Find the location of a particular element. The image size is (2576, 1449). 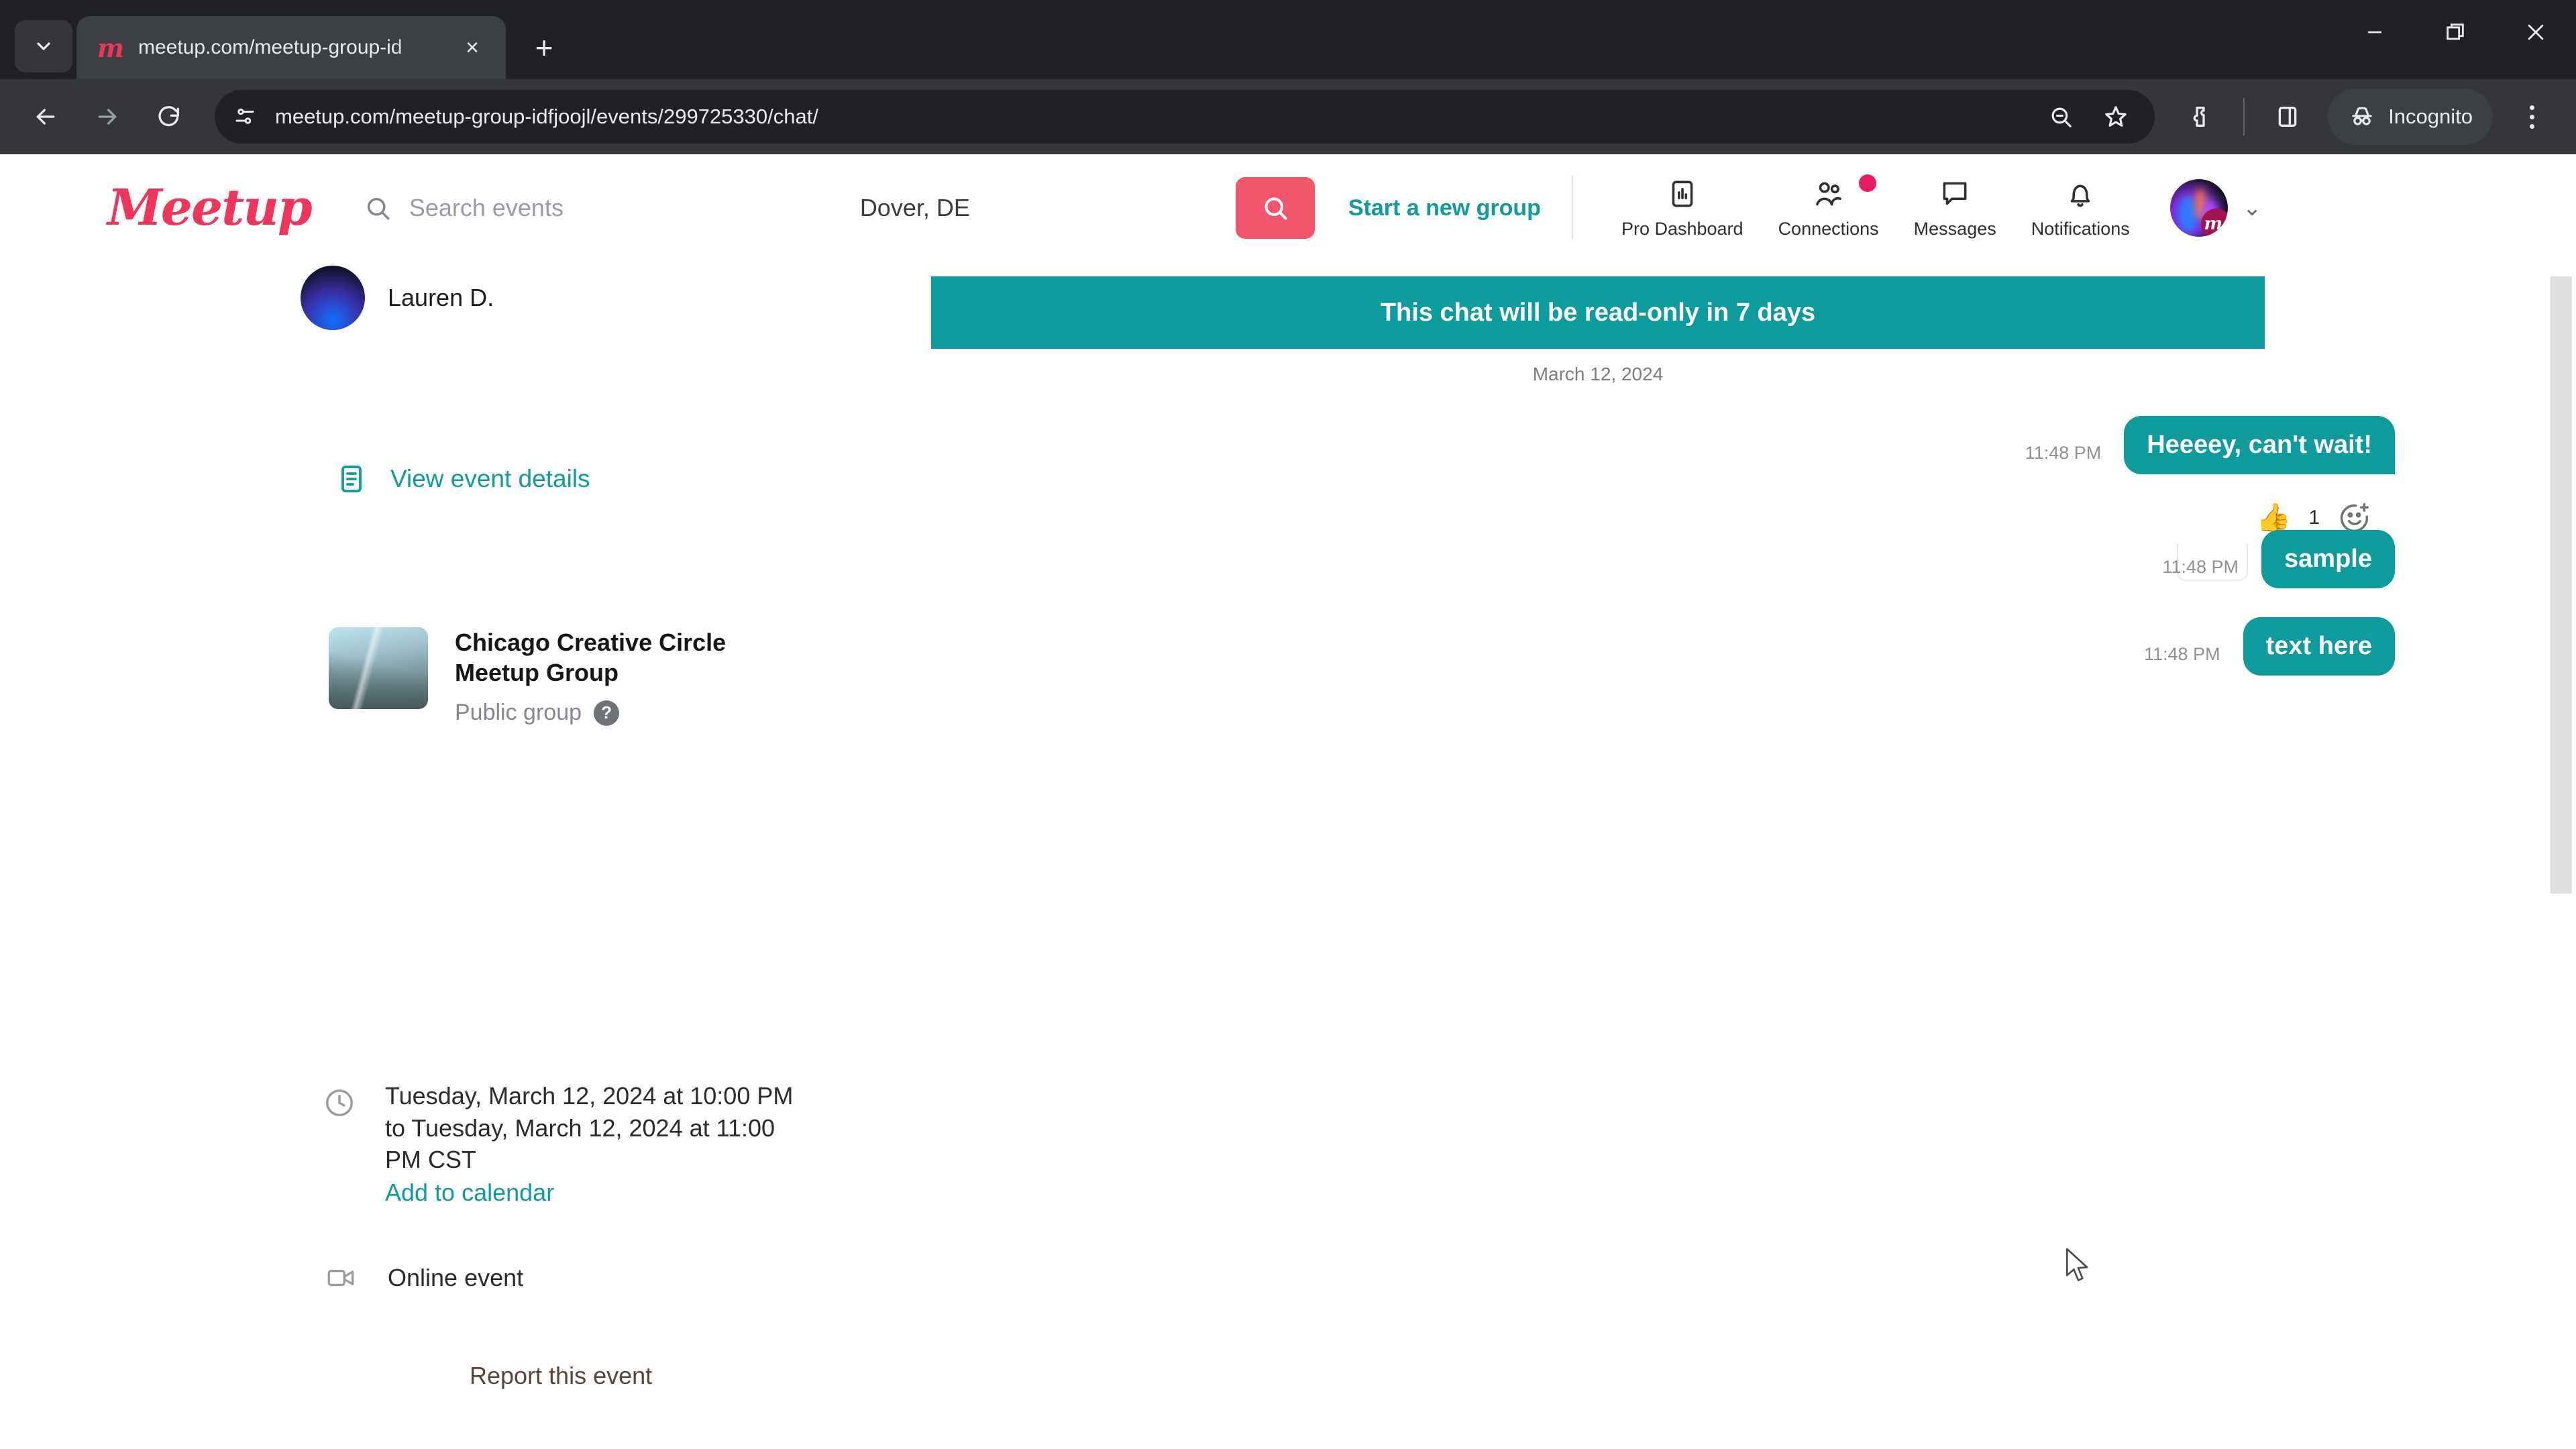

back-icon is located at coordinates (45, 117).